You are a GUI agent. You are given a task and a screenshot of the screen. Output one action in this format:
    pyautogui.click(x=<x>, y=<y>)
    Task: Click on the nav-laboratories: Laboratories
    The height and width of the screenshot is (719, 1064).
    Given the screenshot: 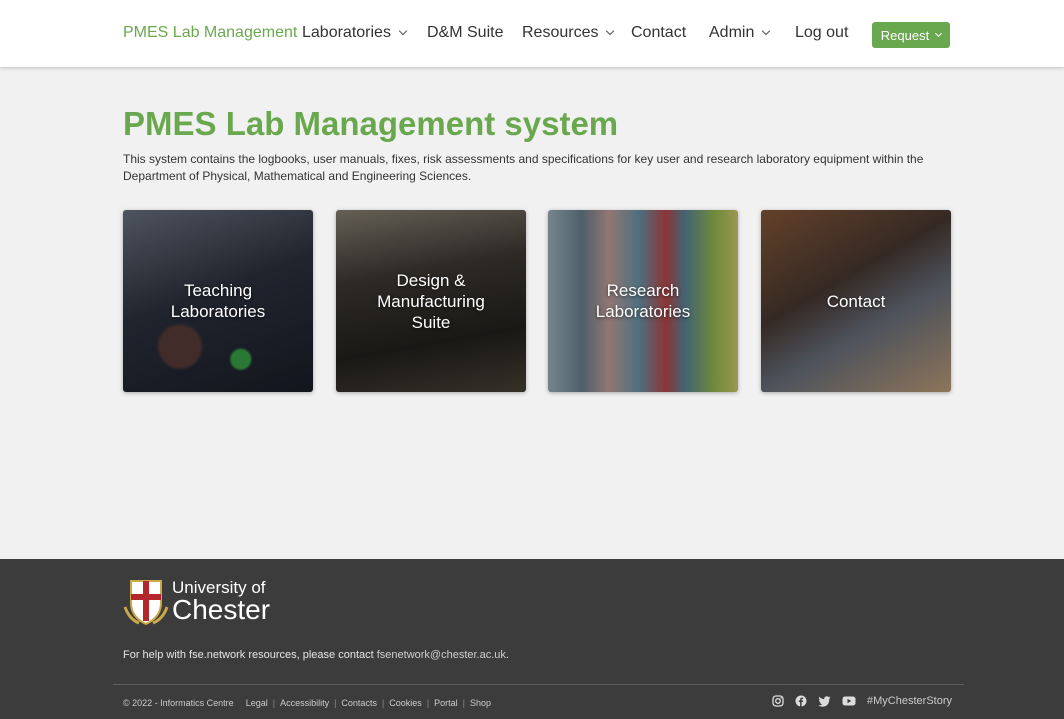 What is the action you would take?
    pyautogui.click(x=355, y=33)
    